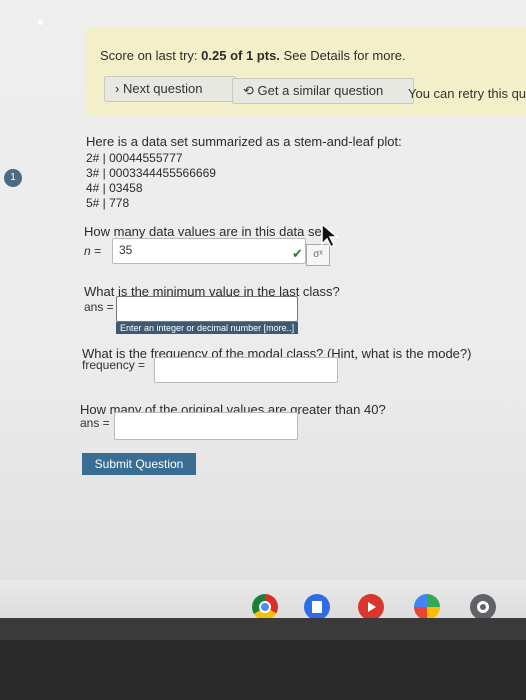 Image resolution: width=526 pixels, height=700 pixels. Describe the element at coordinates (114, 365) in the screenshot. I see `question-3-label: frequency =` at that location.